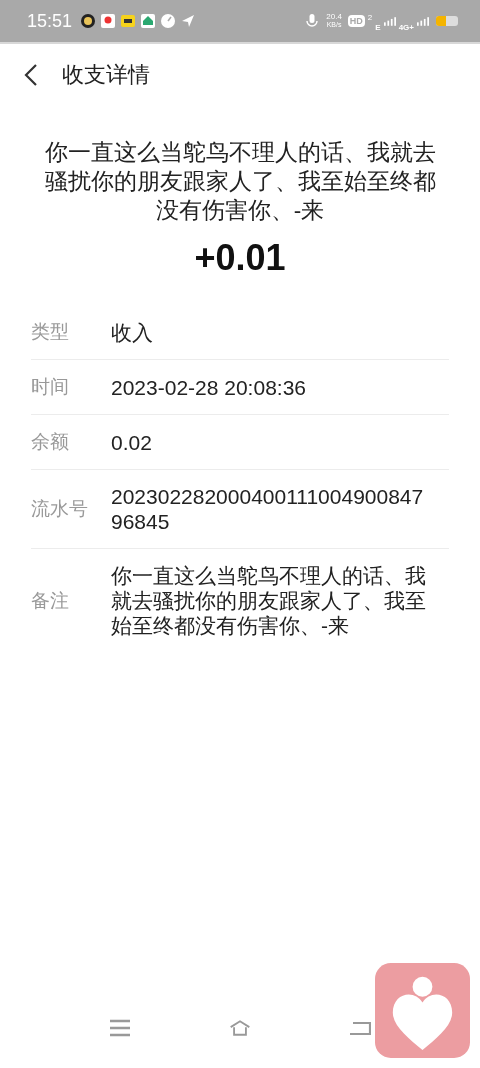  What do you see at coordinates (447, 21) in the screenshot?
I see `battery-icon` at bounding box center [447, 21].